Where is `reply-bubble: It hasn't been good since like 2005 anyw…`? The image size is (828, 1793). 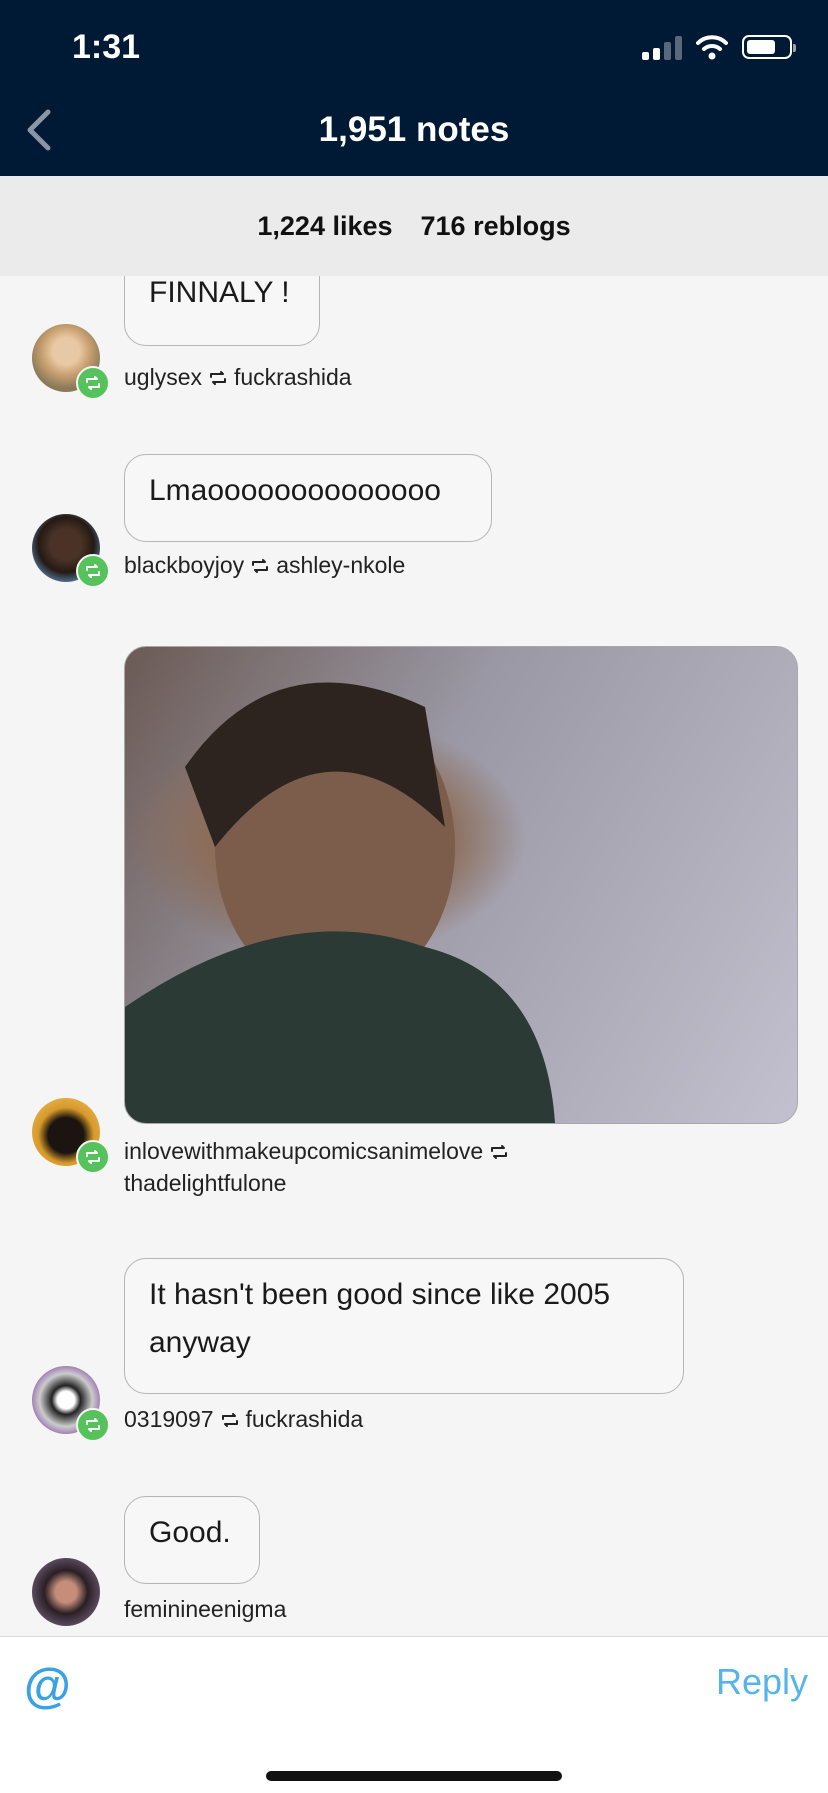
reply-bubble: It hasn't been good since like 2005 anyw… is located at coordinates (404, 1326).